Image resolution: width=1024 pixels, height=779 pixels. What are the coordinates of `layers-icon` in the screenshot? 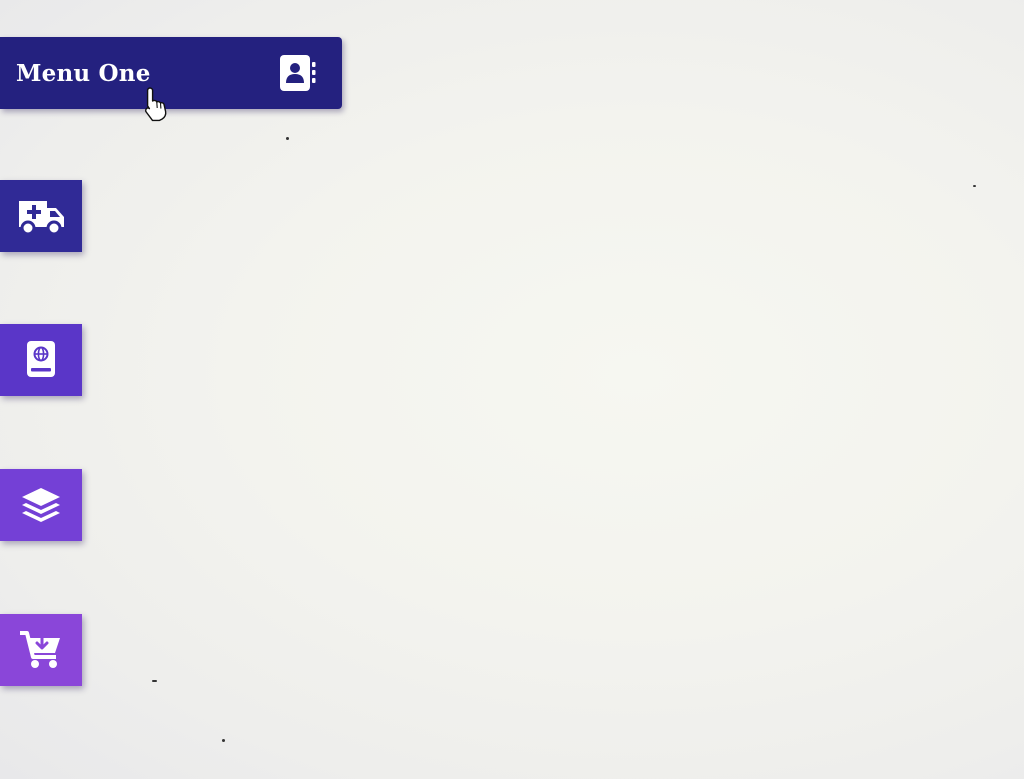 It's located at (41, 505).